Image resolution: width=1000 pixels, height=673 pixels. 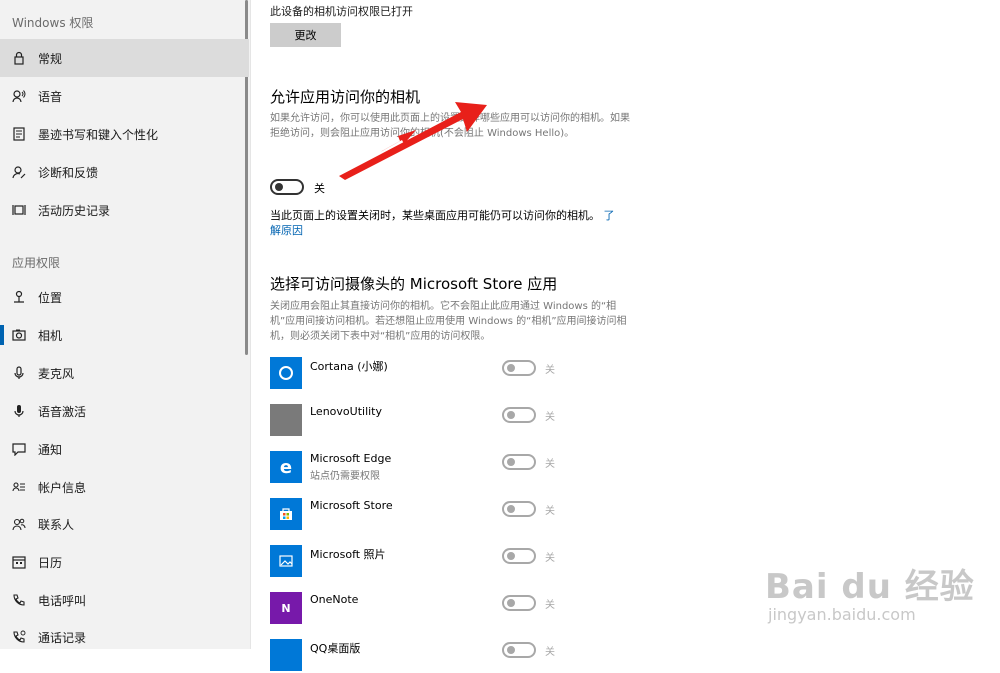 I want to click on speech-icon, so click(x=19, y=96).